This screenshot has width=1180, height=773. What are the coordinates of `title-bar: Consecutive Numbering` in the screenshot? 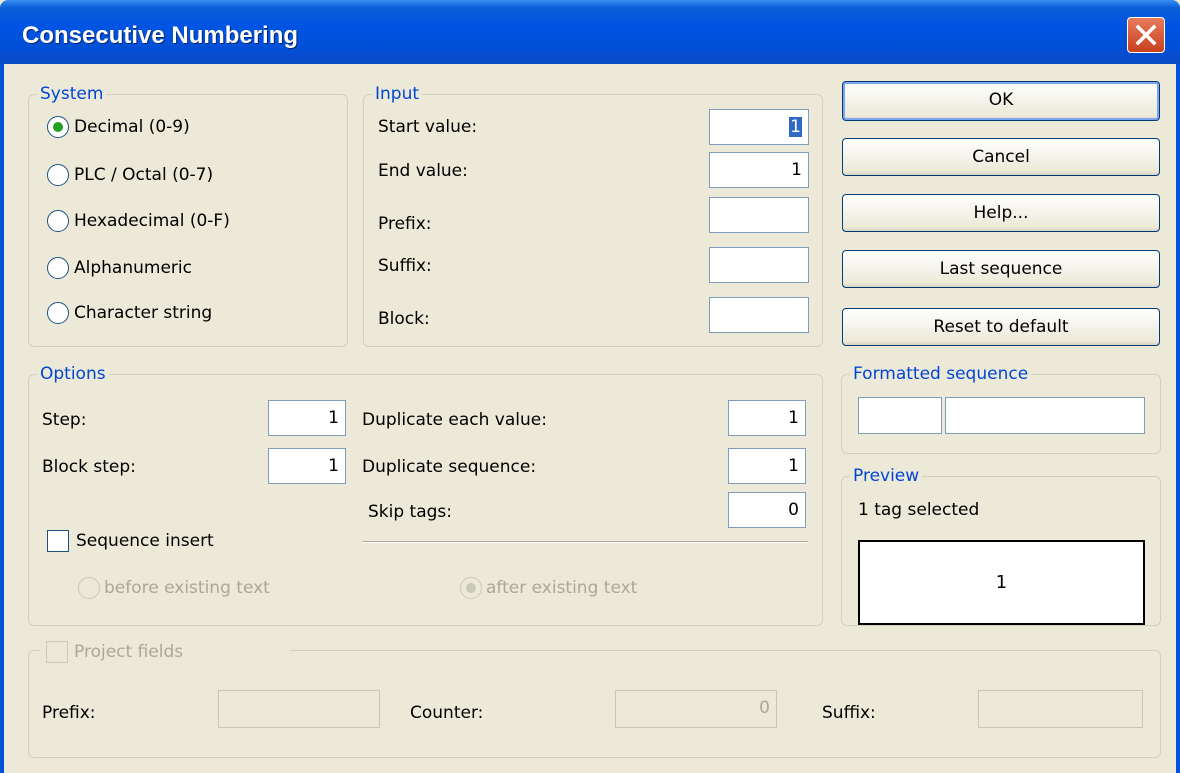 It's located at (590, 32).